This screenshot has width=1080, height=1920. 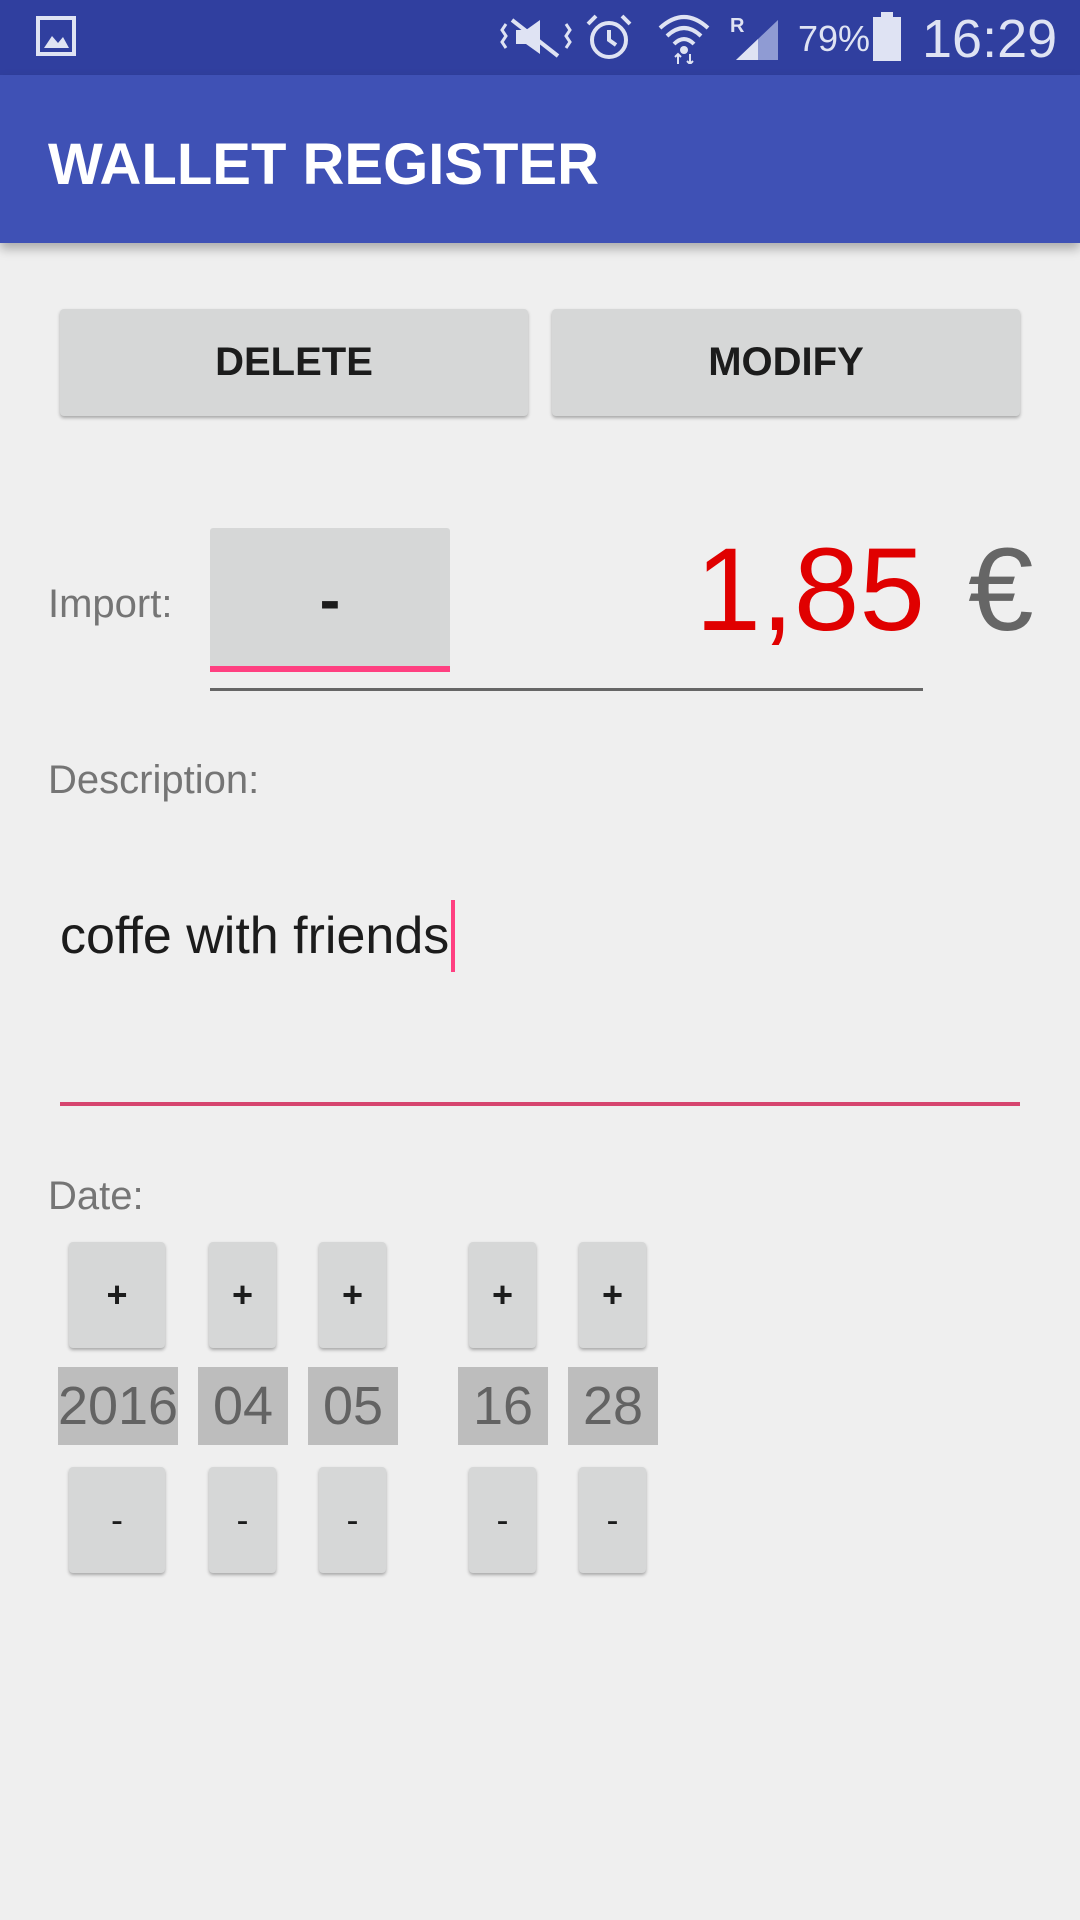 What do you see at coordinates (503, 1406) in the screenshot?
I see `hour-value: 16` at bounding box center [503, 1406].